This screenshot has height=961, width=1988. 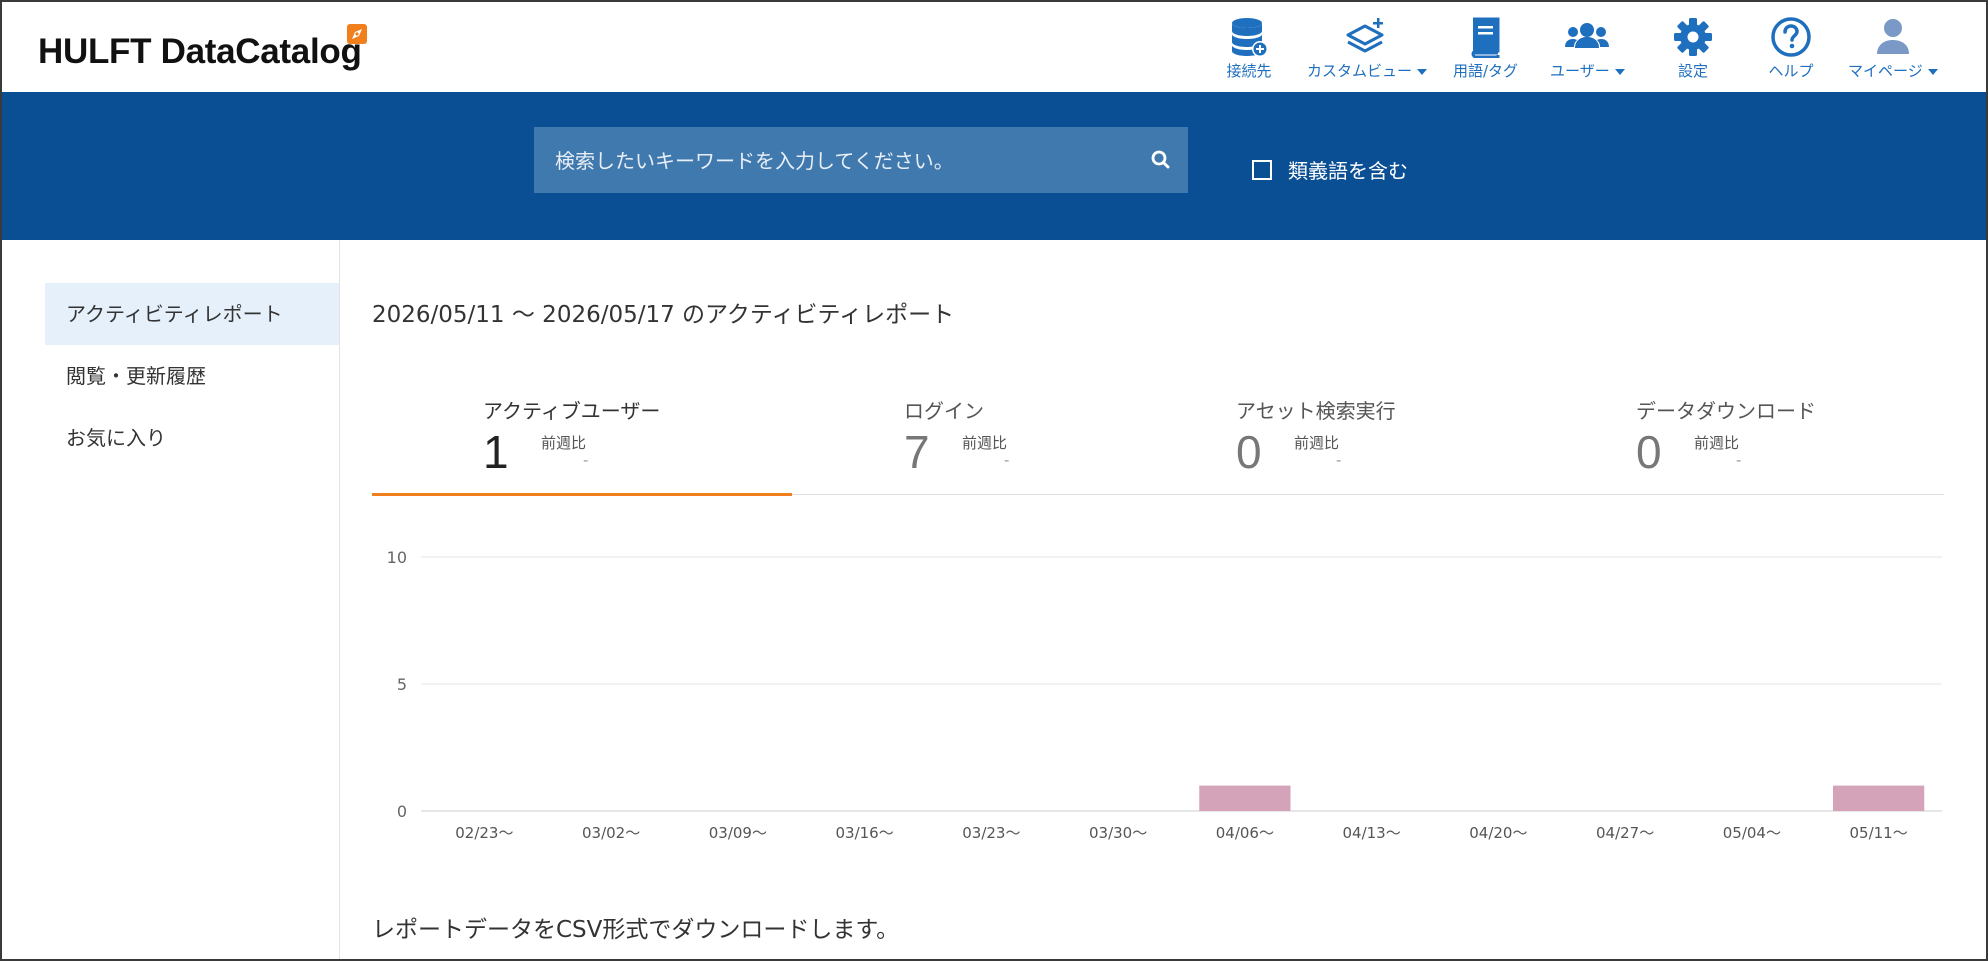 What do you see at coordinates (1249, 71) in the screenshot?
I see `nav-label: 接続先` at bounding box center [1249, 71].